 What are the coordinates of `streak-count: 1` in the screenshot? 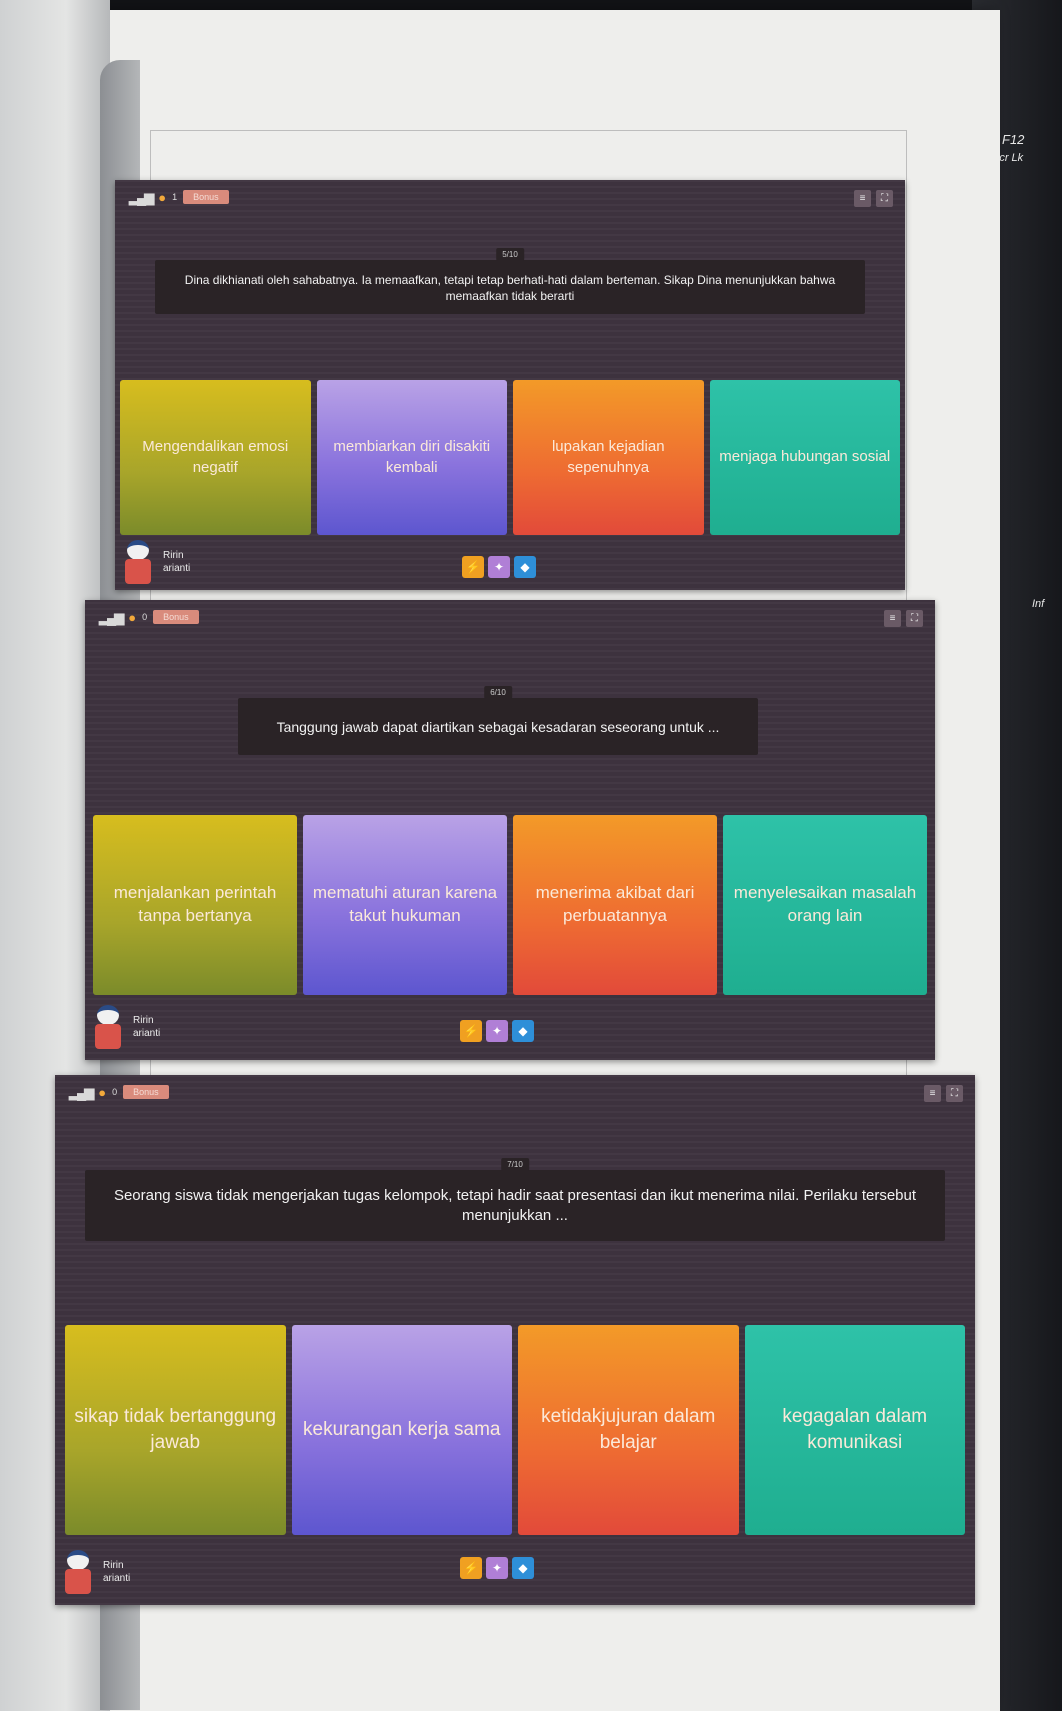 It's located at (175, 197).